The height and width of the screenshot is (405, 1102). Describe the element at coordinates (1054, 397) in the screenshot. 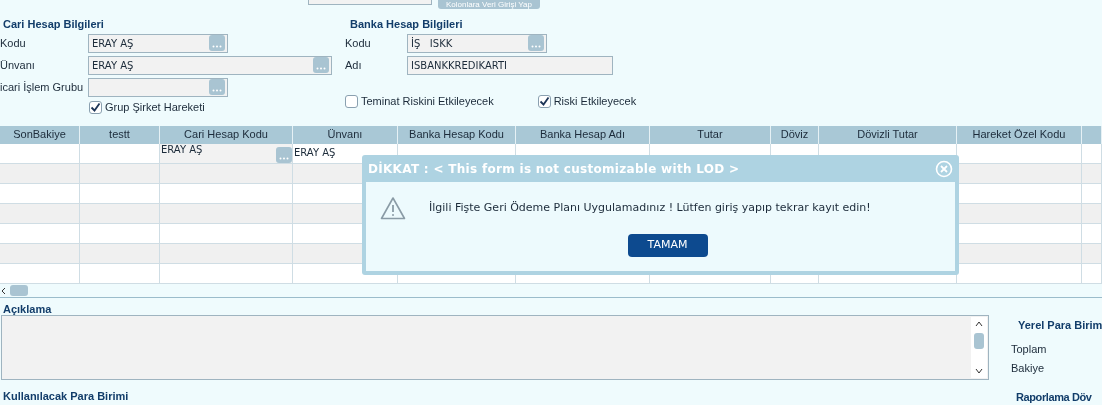

I see `section-title: Raporlama Döv` at that location.